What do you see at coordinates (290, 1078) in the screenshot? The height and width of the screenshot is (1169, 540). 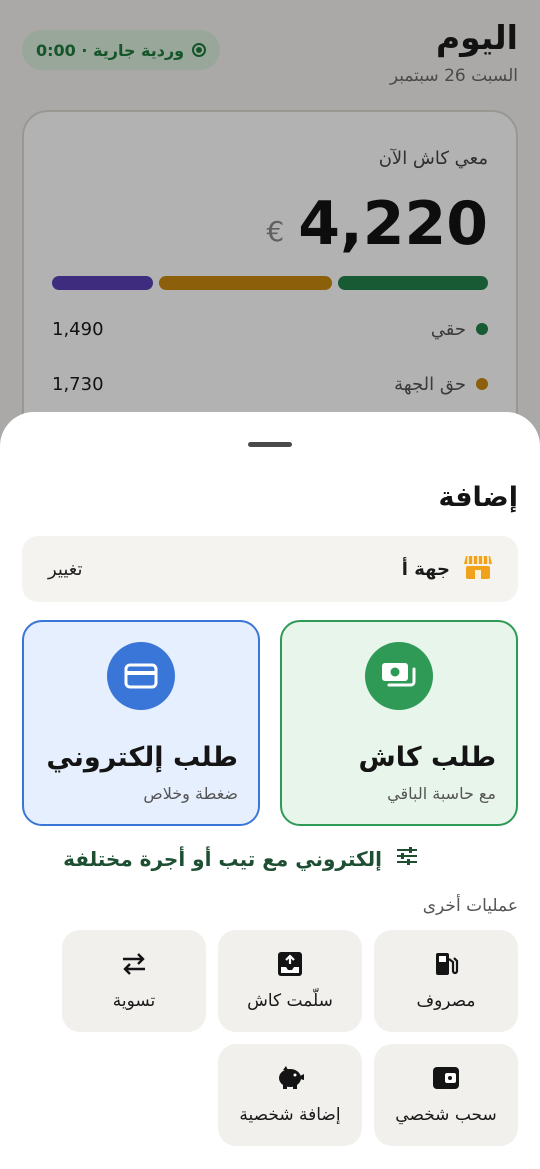 I see `piggy-bank-icon` at bounding box center [290, 1078].